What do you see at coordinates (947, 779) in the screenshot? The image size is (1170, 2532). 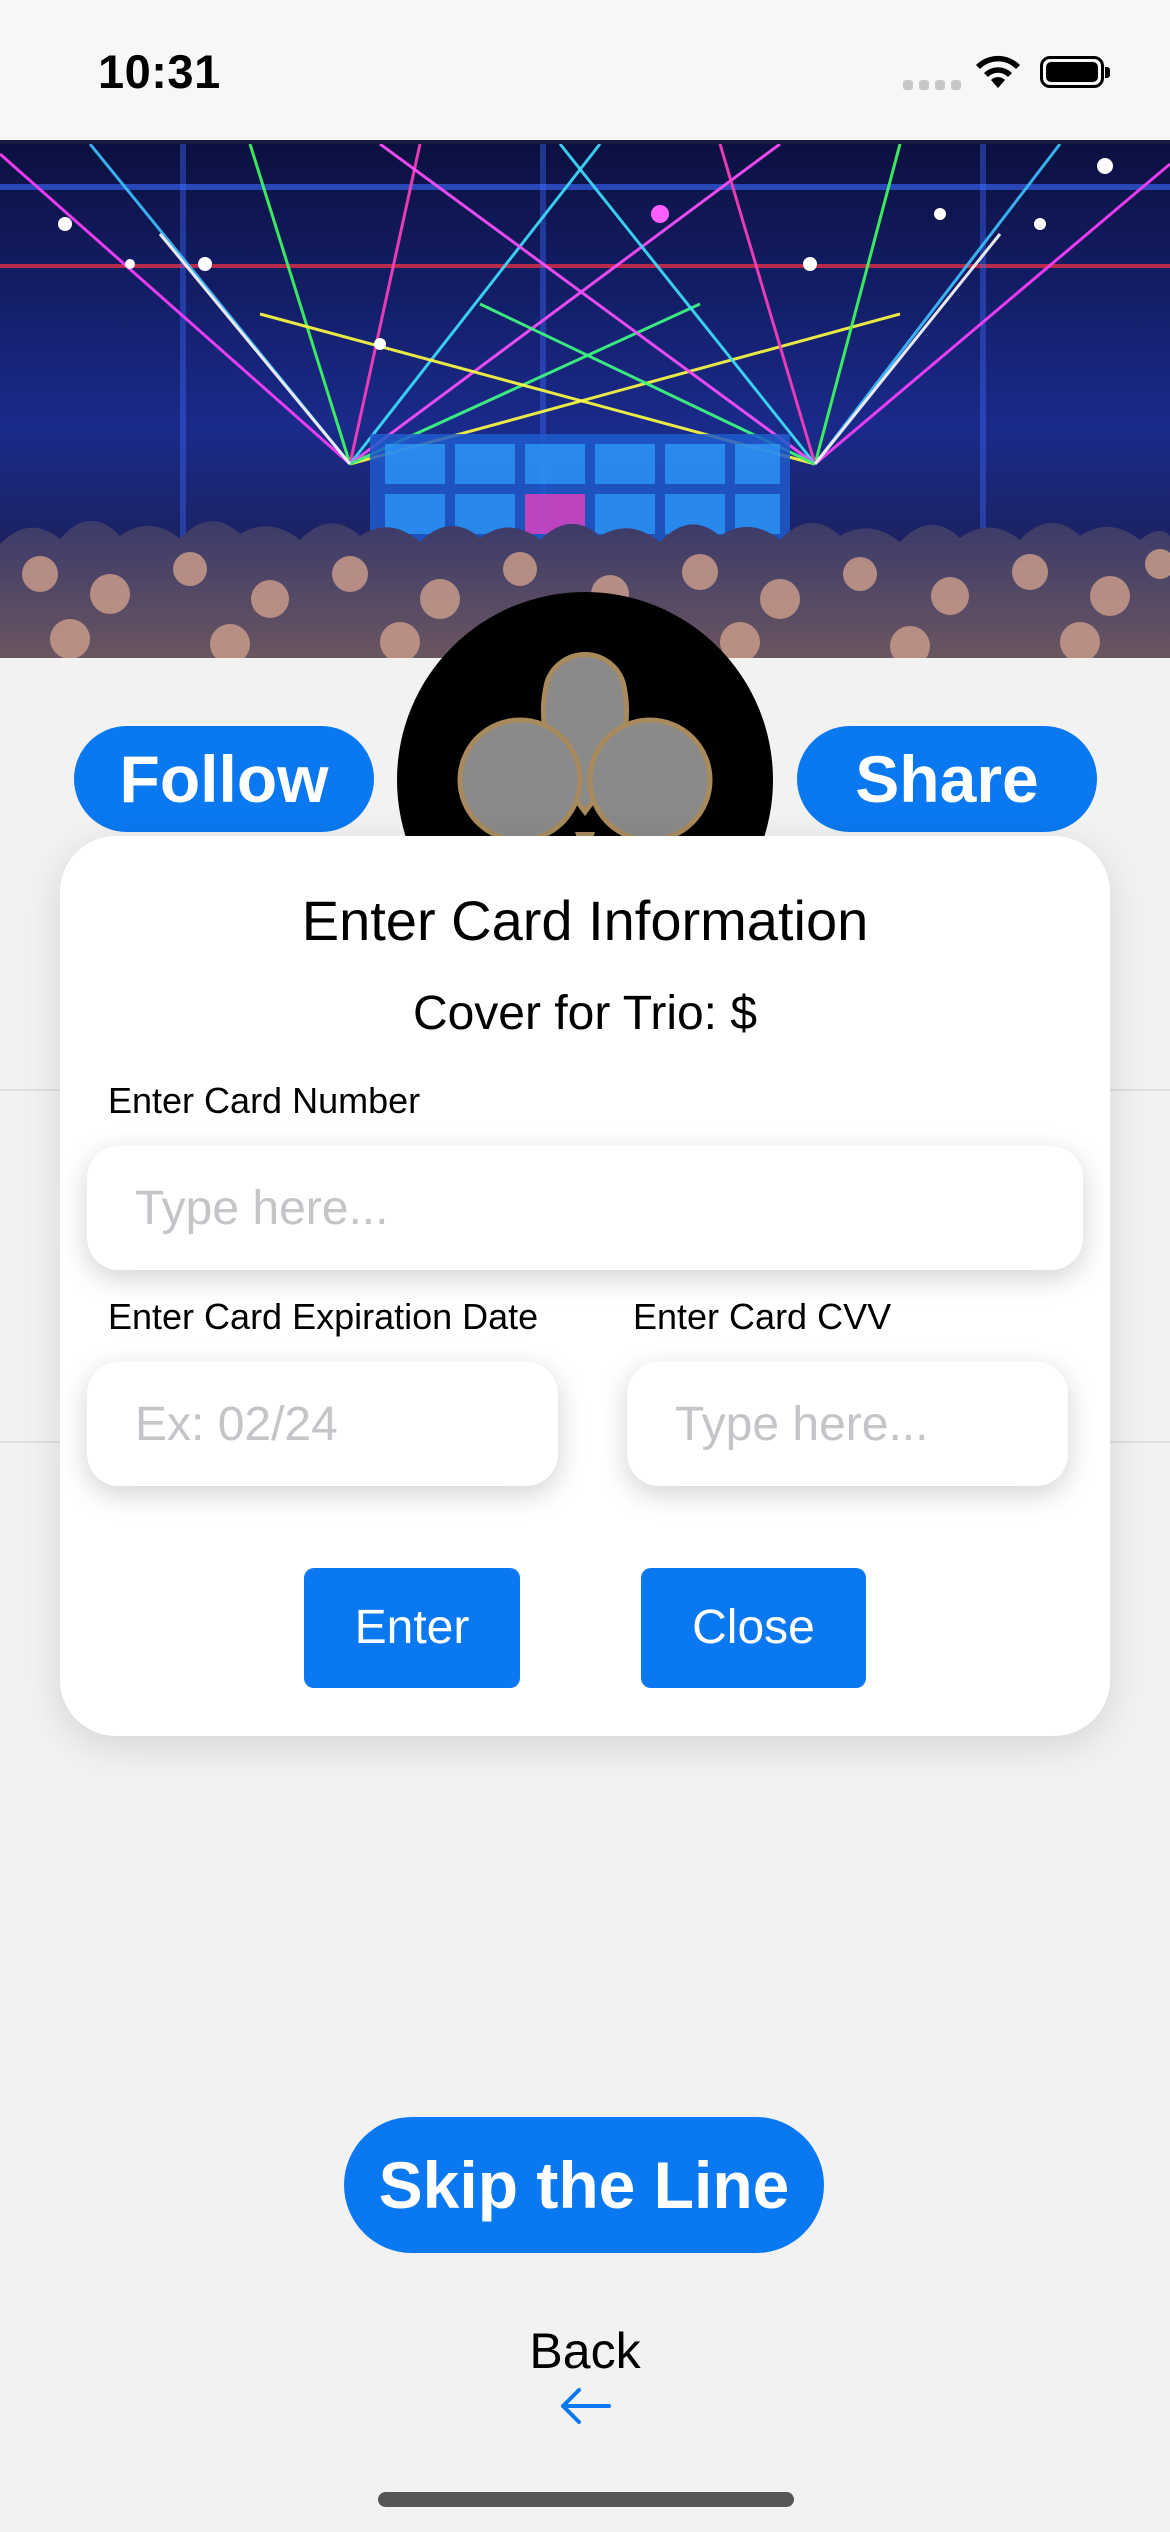 I see `share-button: Share` at bounding box center [947, 779].